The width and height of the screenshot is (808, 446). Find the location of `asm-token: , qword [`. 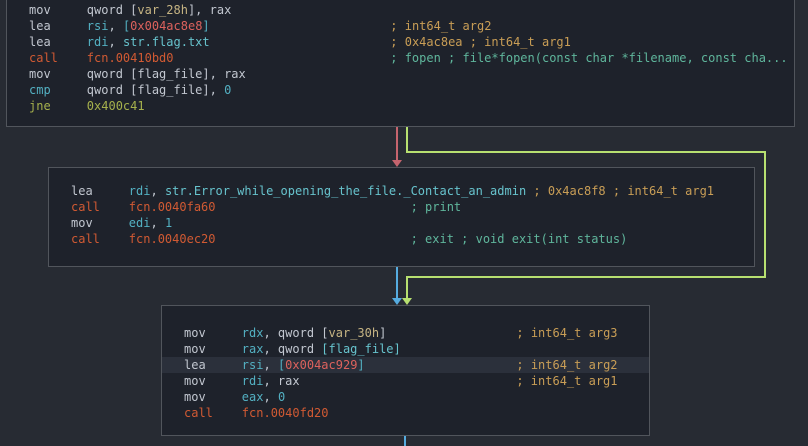

asm-token: , qword [ is located at coordinates (296, 333).